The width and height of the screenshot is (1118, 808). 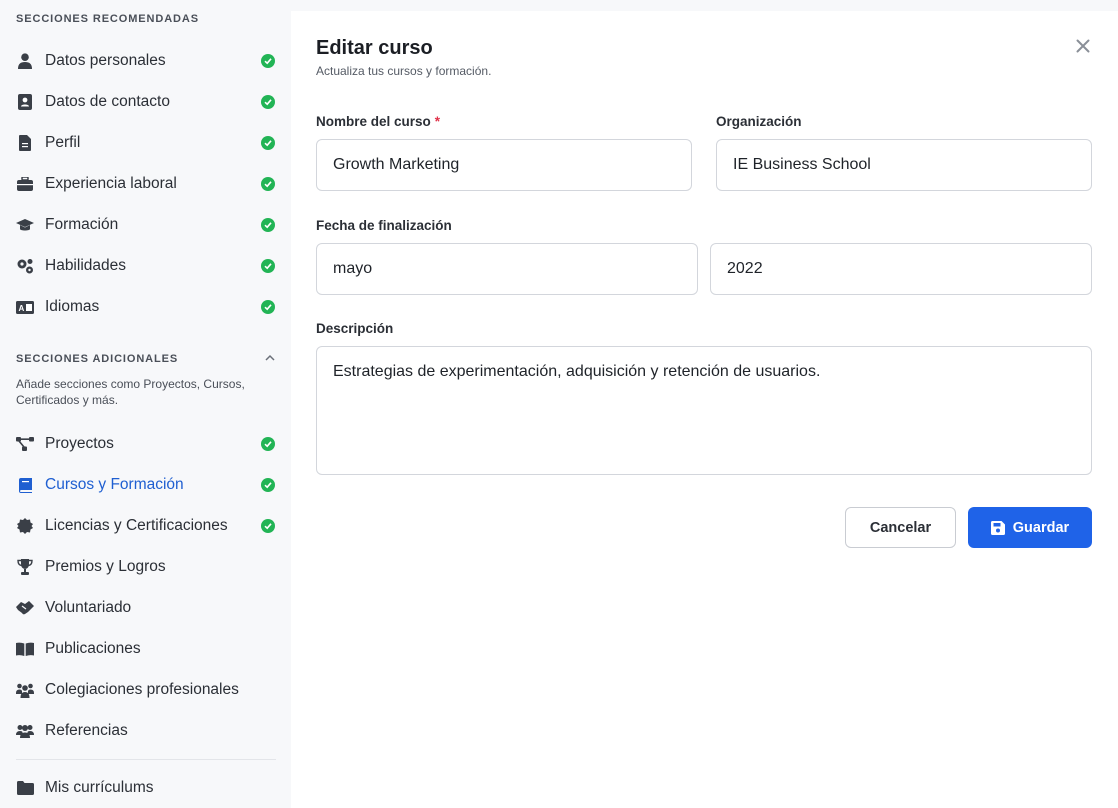 I want to click on course-name-input: Growth Marketing, so click(x=504, y=165).